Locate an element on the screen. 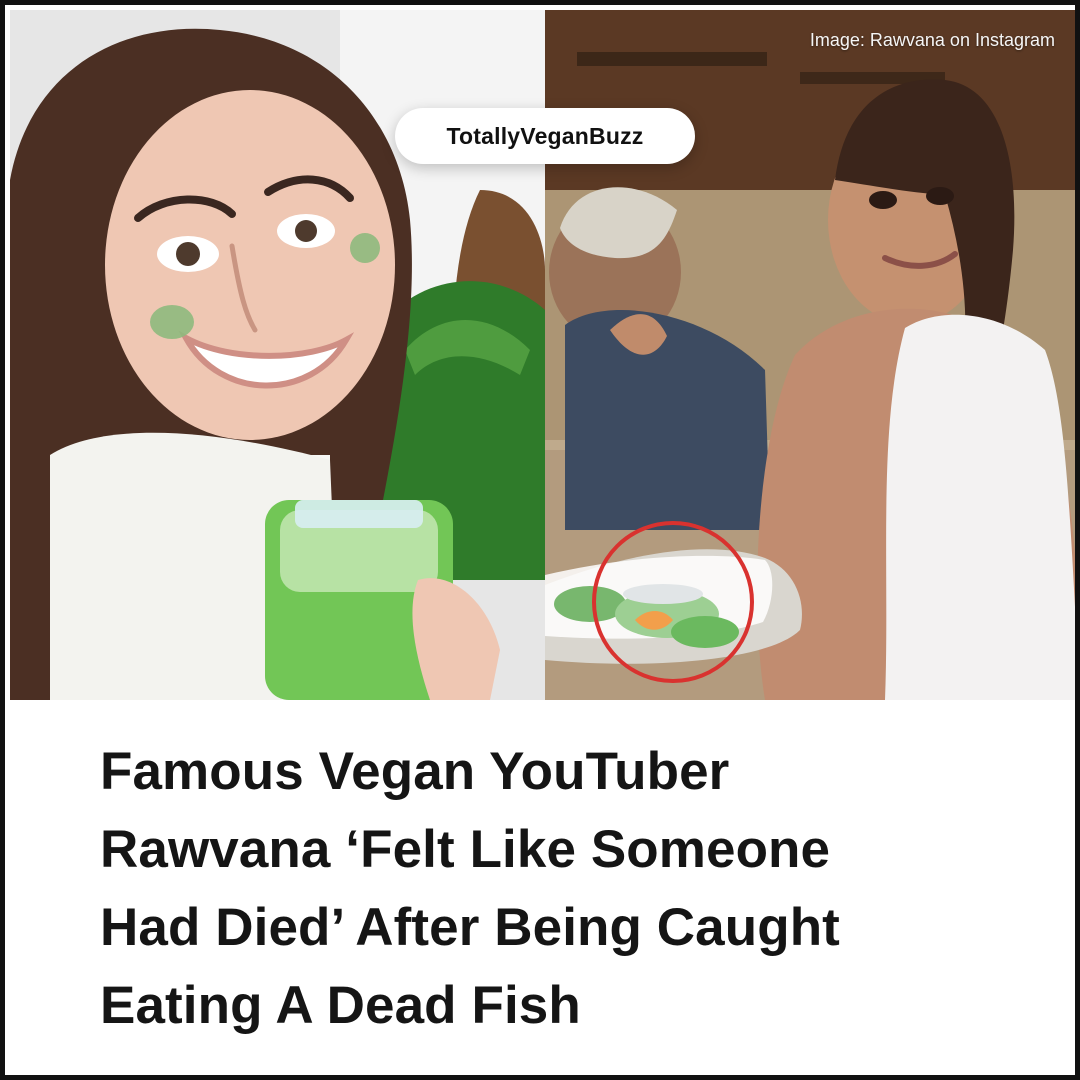 Image resolution: width=1080 pixels, height=1080 pixels. headline-line-3: Had Died’ After Being Caught is located at coordinates (470, 927).